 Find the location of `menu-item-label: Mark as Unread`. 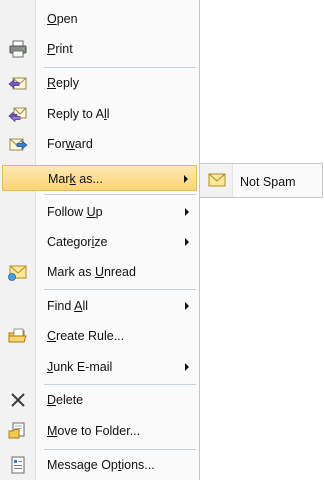

menu-item-label: Mark as Unread is located at coordinates (91, 272).